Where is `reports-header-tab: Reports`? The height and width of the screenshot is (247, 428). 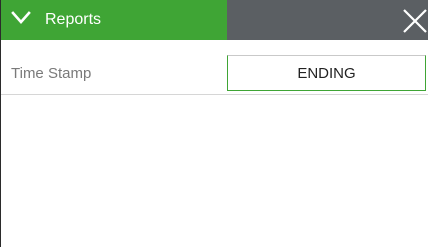 reports-header-tab: Reports is located at coordinates (114, 20).